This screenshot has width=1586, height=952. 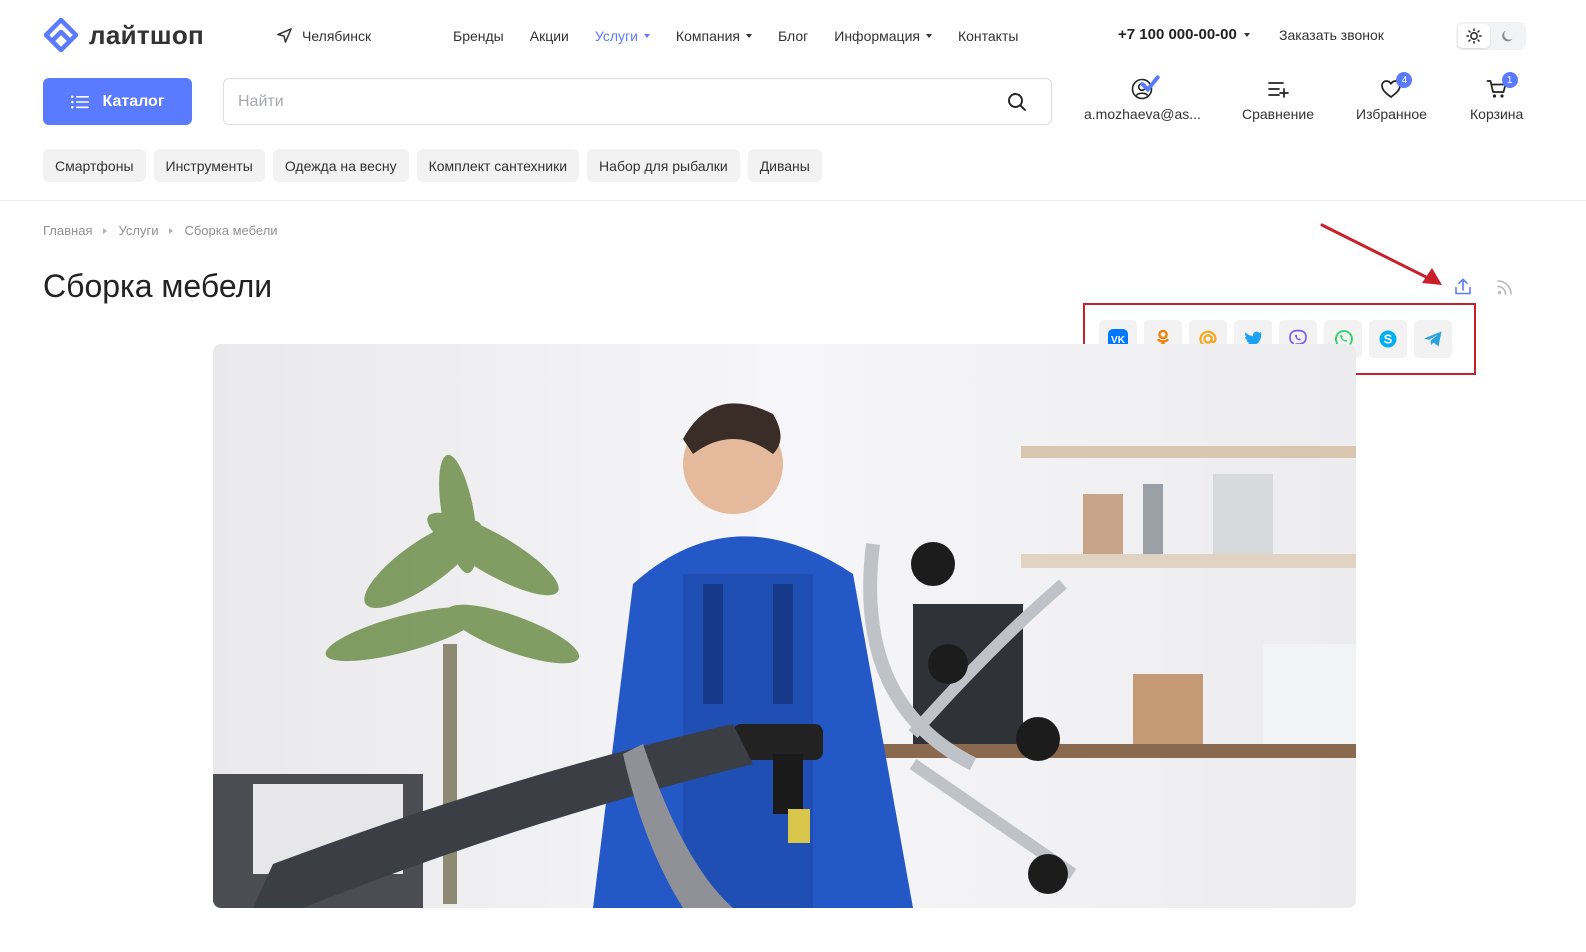 What do you see at coordinates (498, 165) in the screenshot?
I see `tag-plumbing-set: Комплект сантехники` at bounding box center [498, 165].